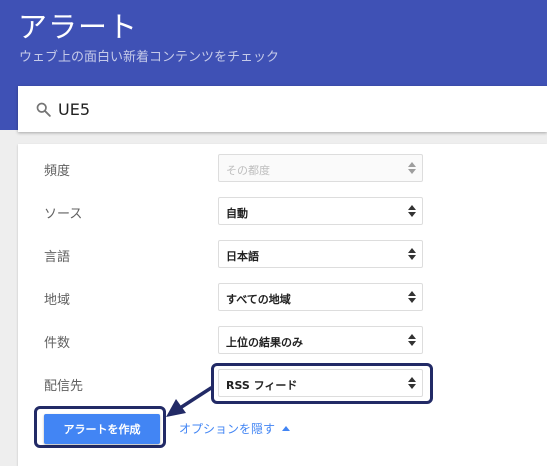 This screenshot has width=547, height=466. What do you see at coordinates (258, 299) in the screenshot?
I see `region-value: すべての地域` at bounding box center [258, 299].